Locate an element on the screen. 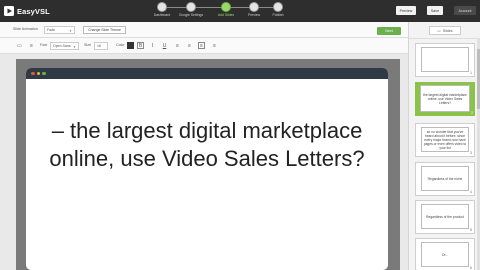 Image resolution: width=480 pixels, height=270 pixels. align-right-icon: ≡ is located at coordinates (214, 45).